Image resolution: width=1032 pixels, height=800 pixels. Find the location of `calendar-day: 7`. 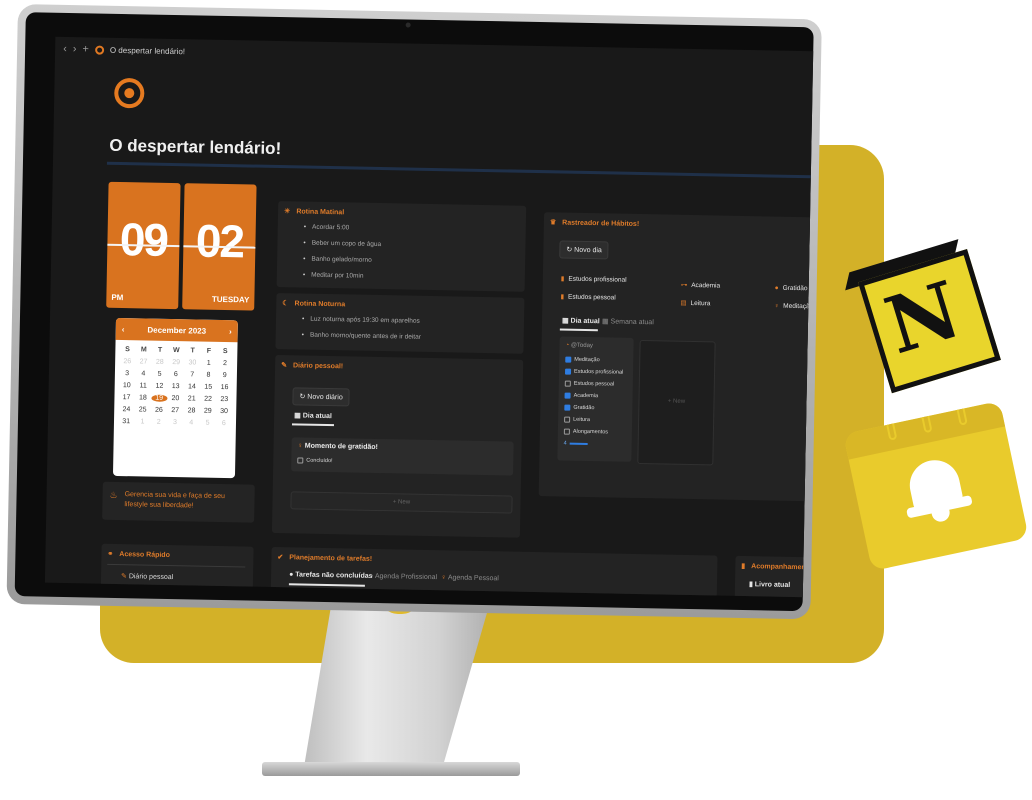

calendar-day: 7 is located at coordinates (192, 374).